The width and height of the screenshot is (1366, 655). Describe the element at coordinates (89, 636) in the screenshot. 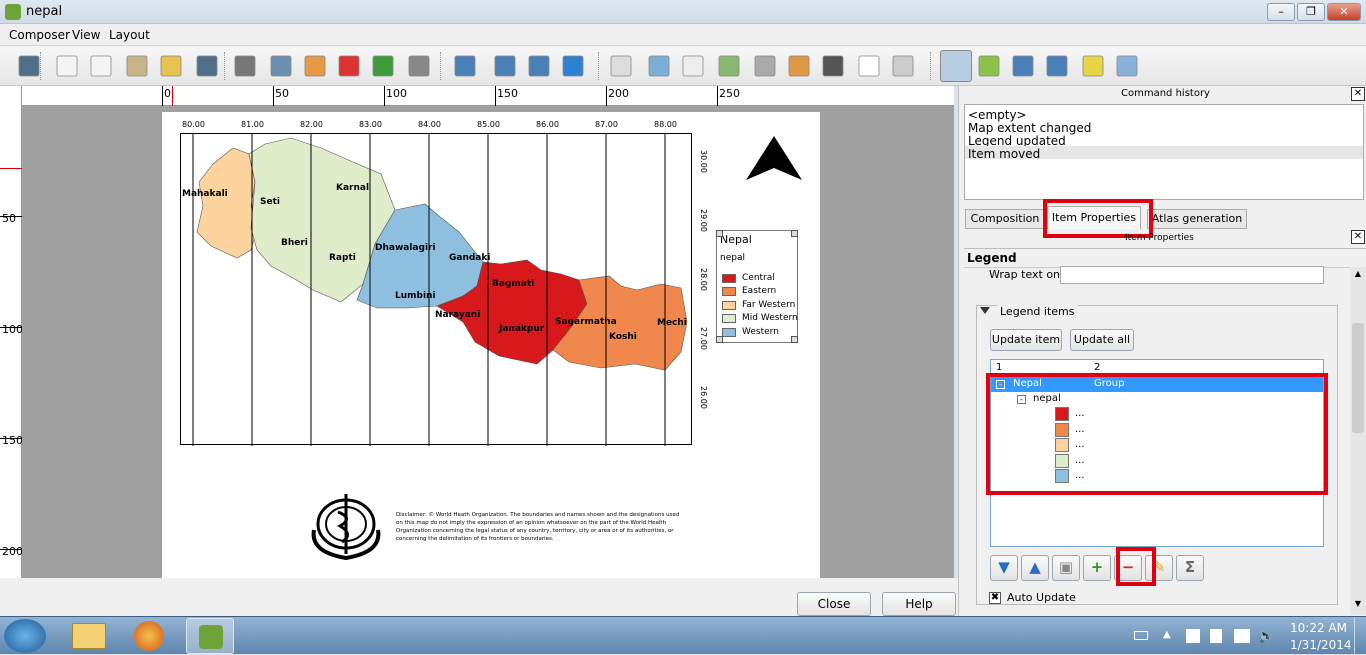

I see `explorer-taskbar-icon` at that location.